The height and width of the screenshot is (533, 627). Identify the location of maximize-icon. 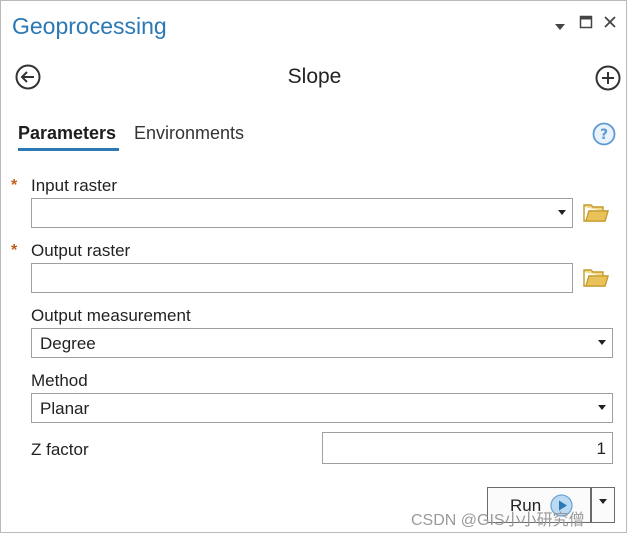
(586, 22).